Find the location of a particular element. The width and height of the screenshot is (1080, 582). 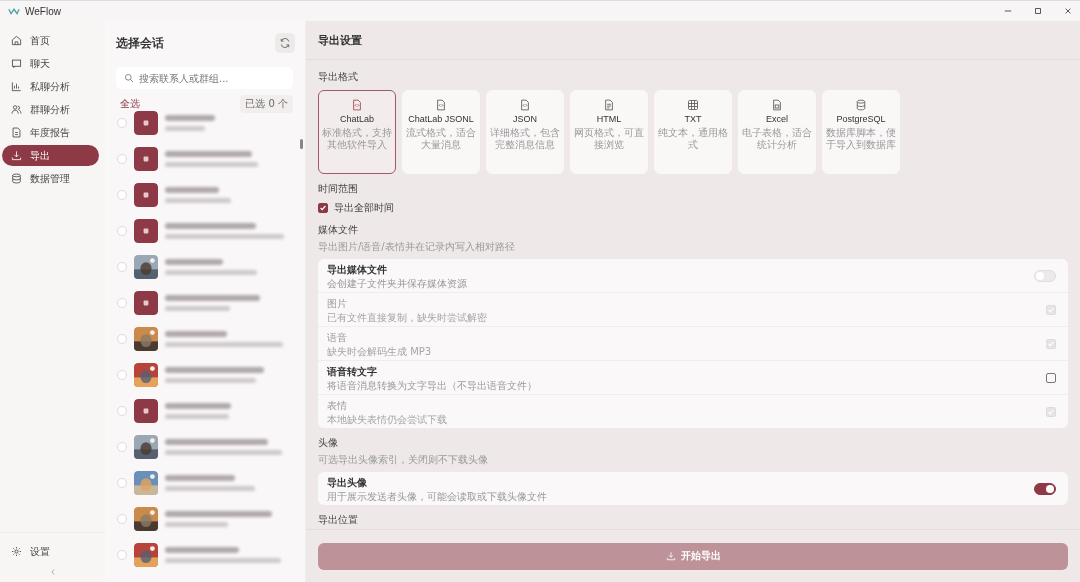

format-description: 标准格式，支持其他软件导入 is located at coordinates (357, 138).